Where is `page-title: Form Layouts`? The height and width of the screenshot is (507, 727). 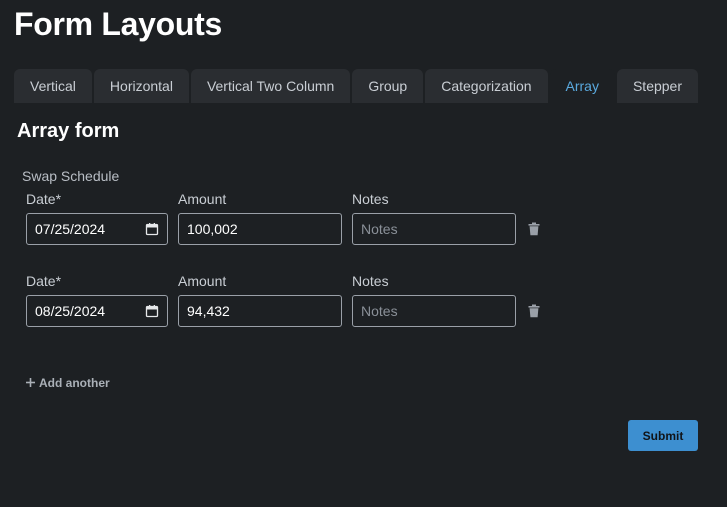 page-title: Form Layouts is located at coordinates (118, 24).